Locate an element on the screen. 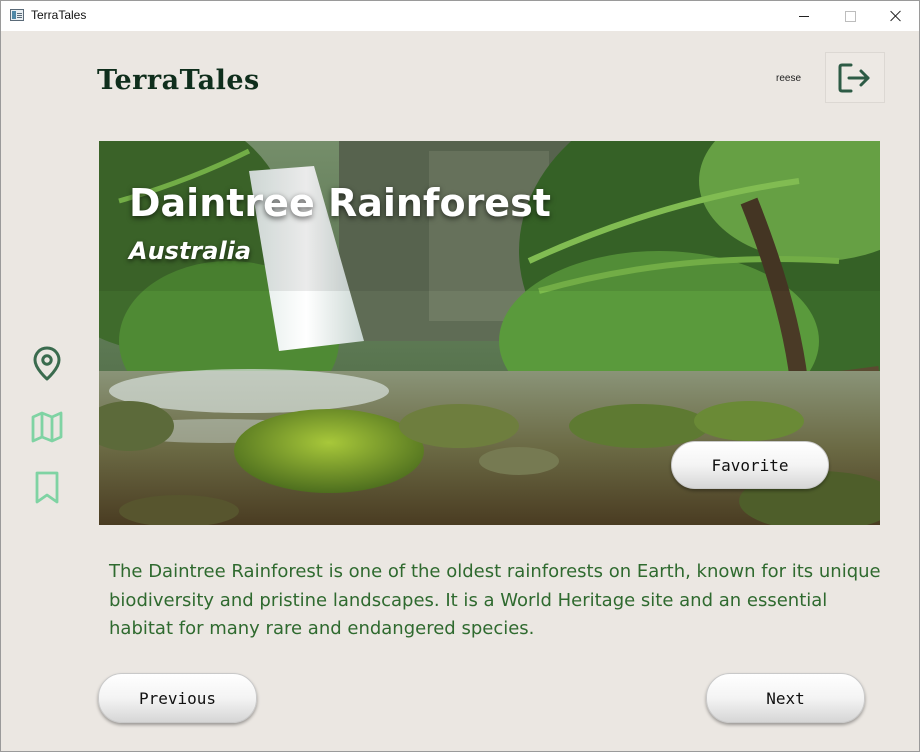 This screenshot has width=920, height=752. nav-bookmark-button is located at coordinates (47, 488).